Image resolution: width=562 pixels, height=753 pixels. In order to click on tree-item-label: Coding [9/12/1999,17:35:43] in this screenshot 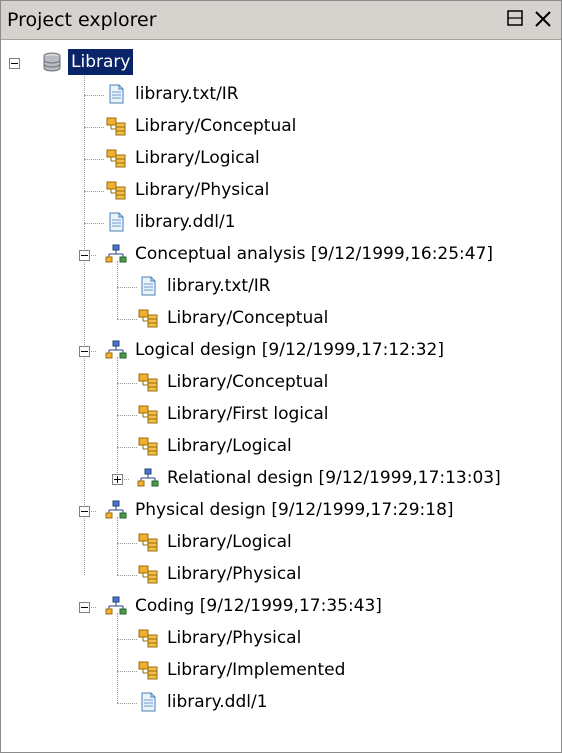, I will do `click(258, 606)`.